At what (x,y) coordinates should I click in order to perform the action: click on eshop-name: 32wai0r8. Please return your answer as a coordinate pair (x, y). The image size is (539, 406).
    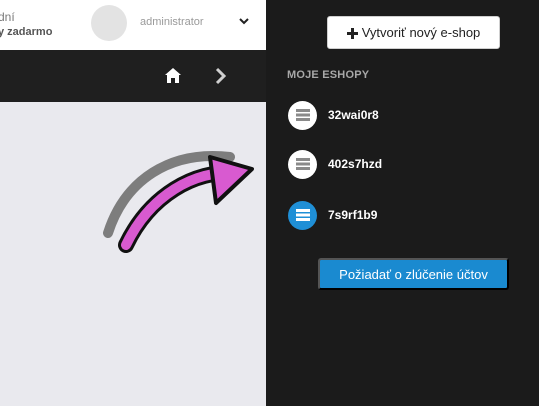
    Looking at the image, I should click on (353, 115).